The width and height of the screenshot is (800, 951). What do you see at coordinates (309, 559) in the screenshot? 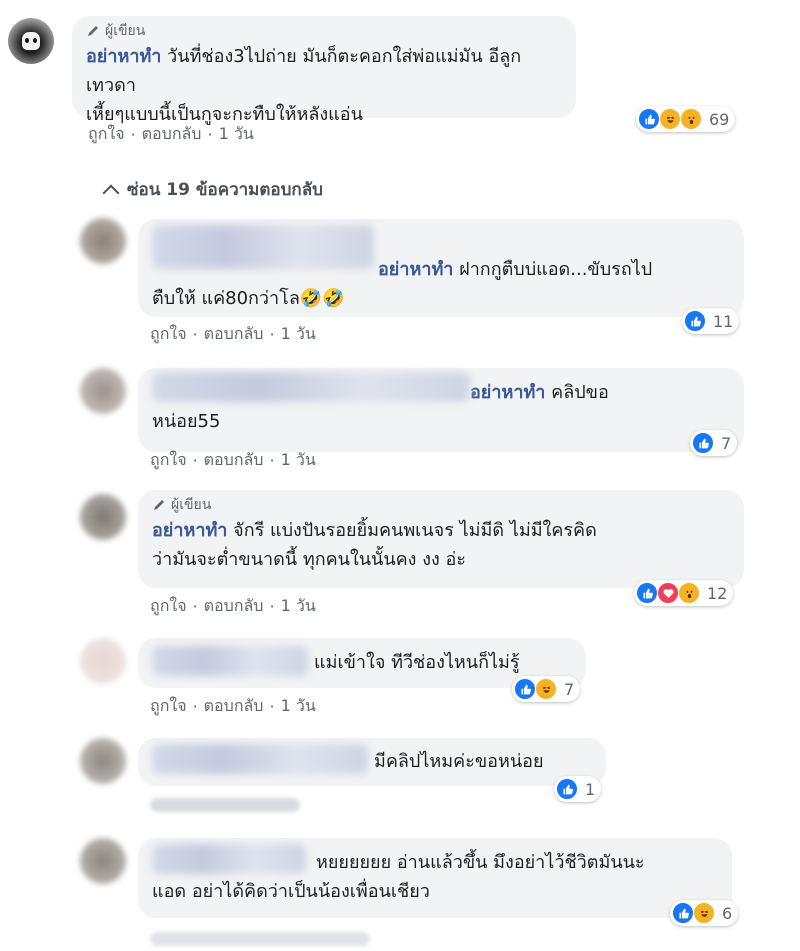
I see `reply-text: ว่ามันจะต่ำขนาดนี้ ทุกคนในนั้นคง งง อ่ะ` at bounding box center [309, 559].